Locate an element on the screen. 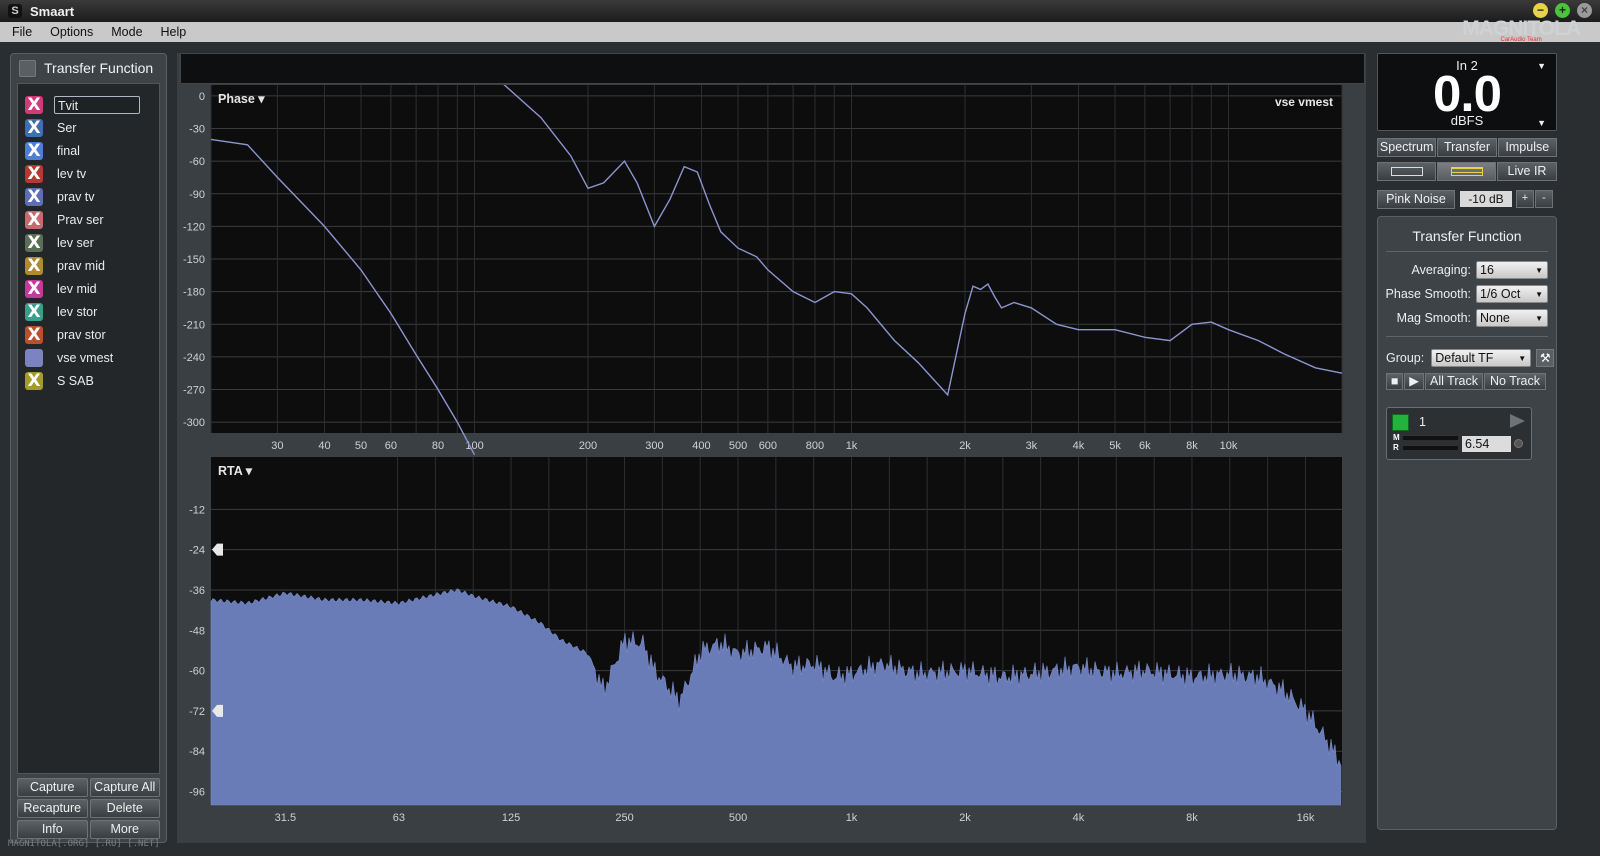  chevron-down-icon: ▼ is located at coordinates (1539, 318).